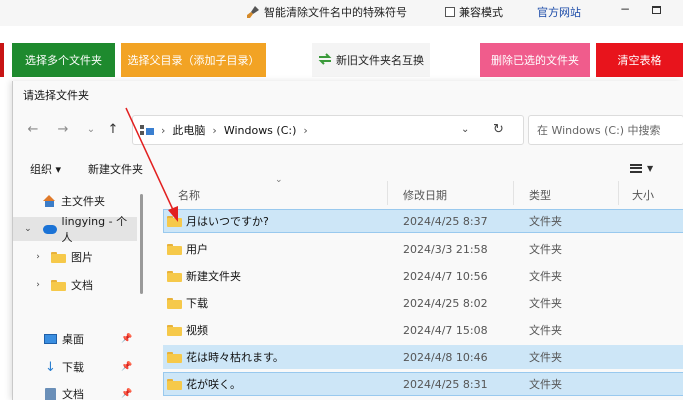 Image resolution: width=683 pixels, height=400 pixels. I want to click on file-modified: 2024/4/25 8:02, so click(445, 303).